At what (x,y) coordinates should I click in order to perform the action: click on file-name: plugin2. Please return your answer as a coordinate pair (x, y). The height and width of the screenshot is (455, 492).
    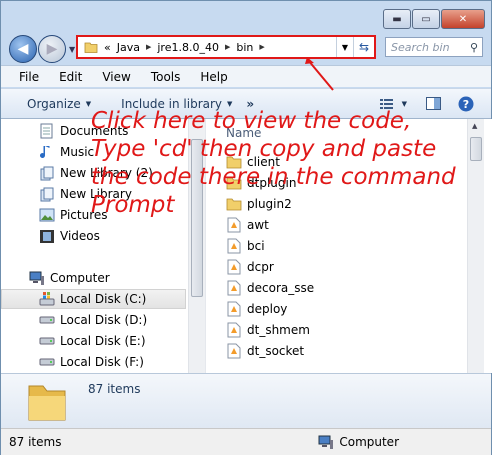
    Looking at the image, I should click on (269, 204).